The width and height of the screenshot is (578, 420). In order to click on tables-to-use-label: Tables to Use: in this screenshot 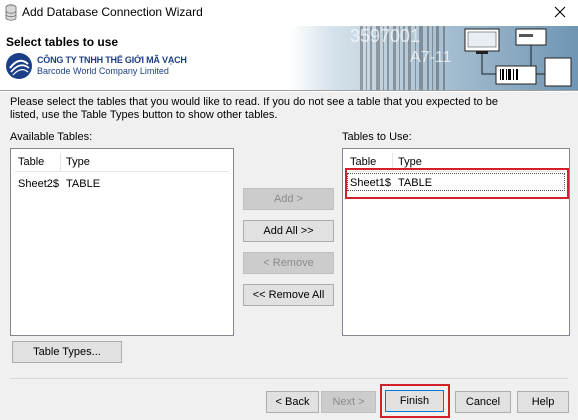, I will do `click(377, 137)`.